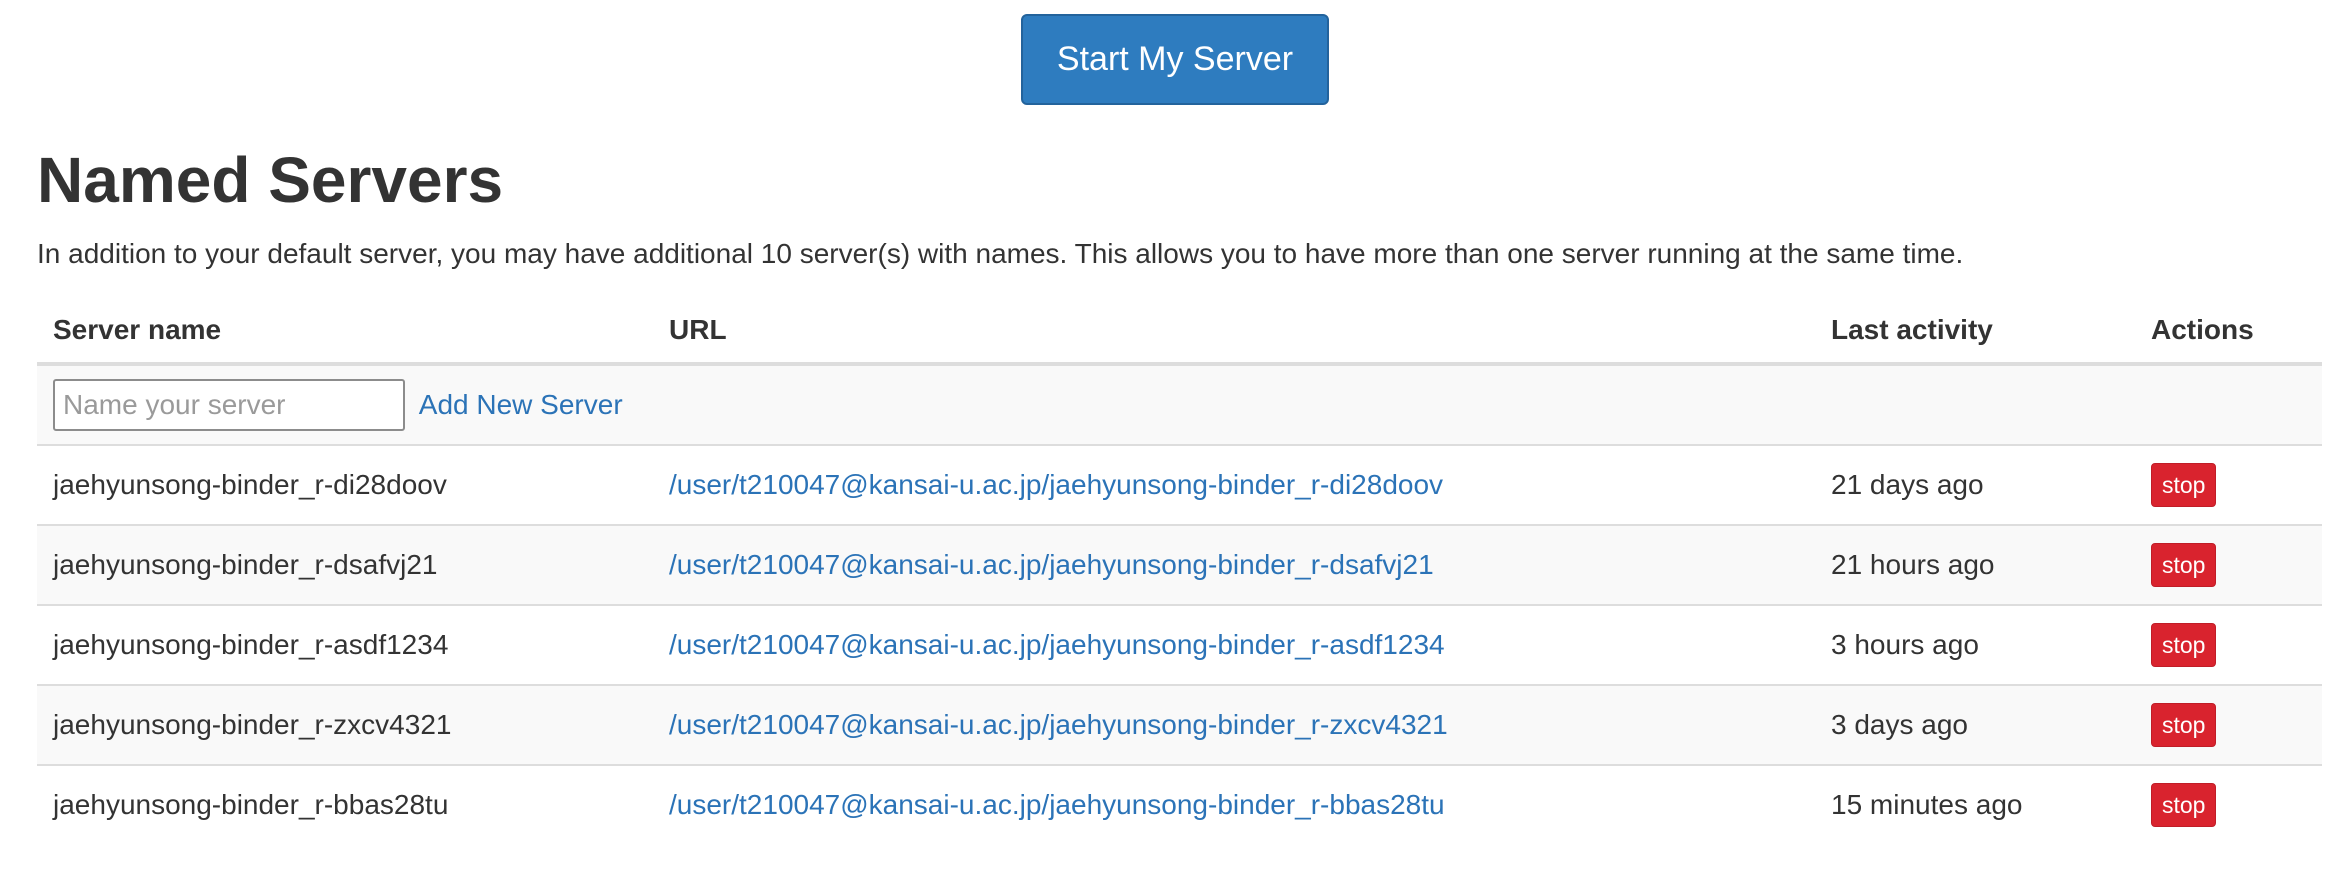  I want to click on server-name-cell: jaehyunsong-binder_r-zxcv4321, so click(345, 724).